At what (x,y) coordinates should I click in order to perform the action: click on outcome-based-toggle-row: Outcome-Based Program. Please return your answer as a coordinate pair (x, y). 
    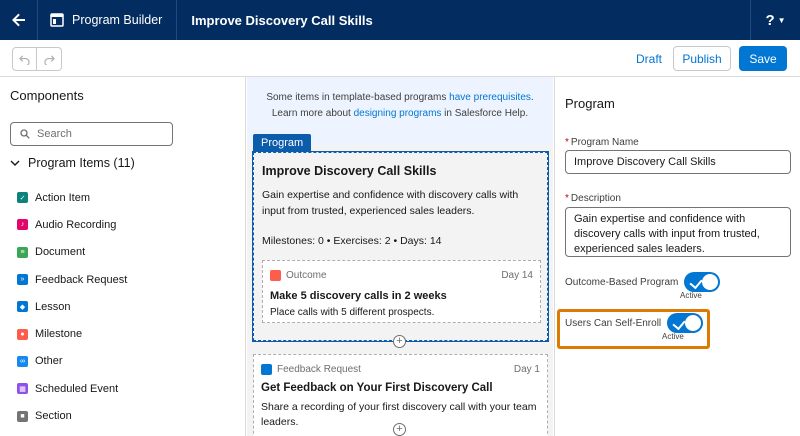
    Looking at the image, I should click on (643, 282).